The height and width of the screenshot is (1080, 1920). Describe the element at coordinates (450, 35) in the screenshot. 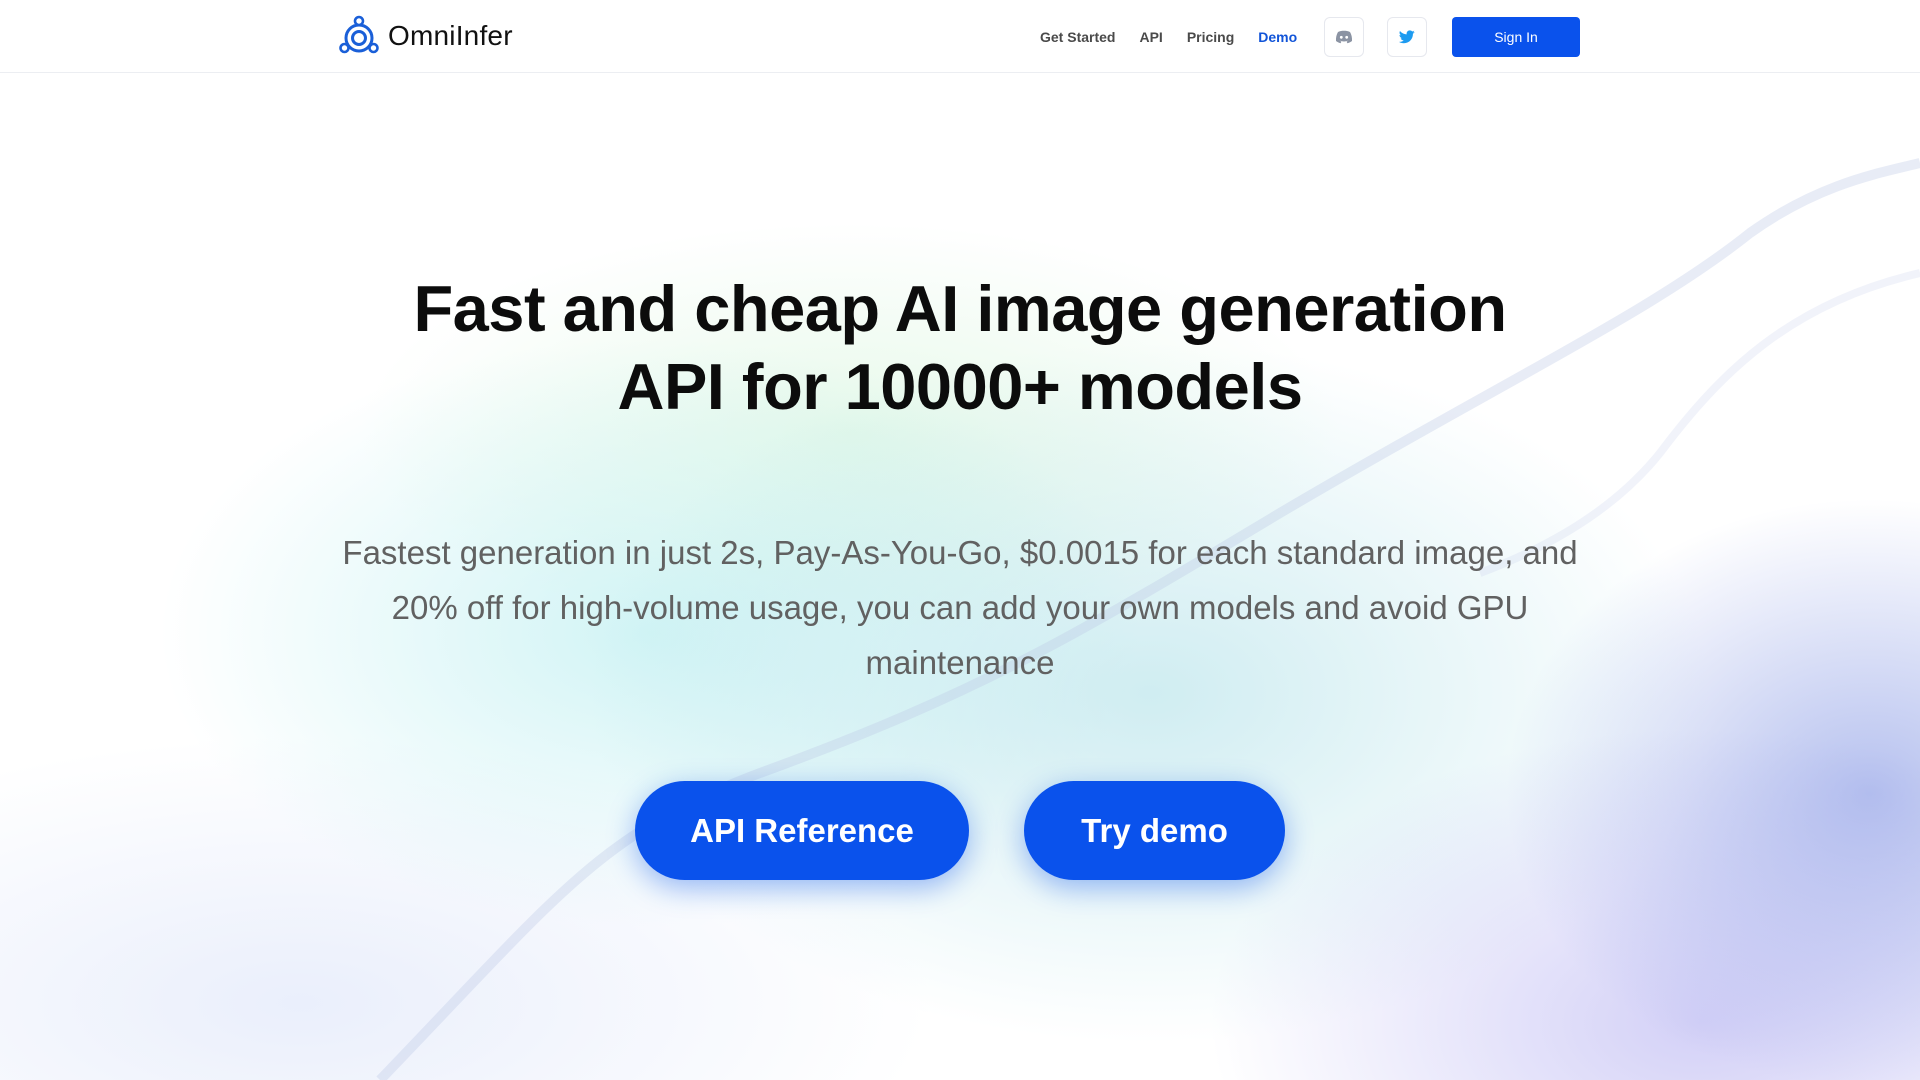

I see `brand-name: OmniInfer` at that location.